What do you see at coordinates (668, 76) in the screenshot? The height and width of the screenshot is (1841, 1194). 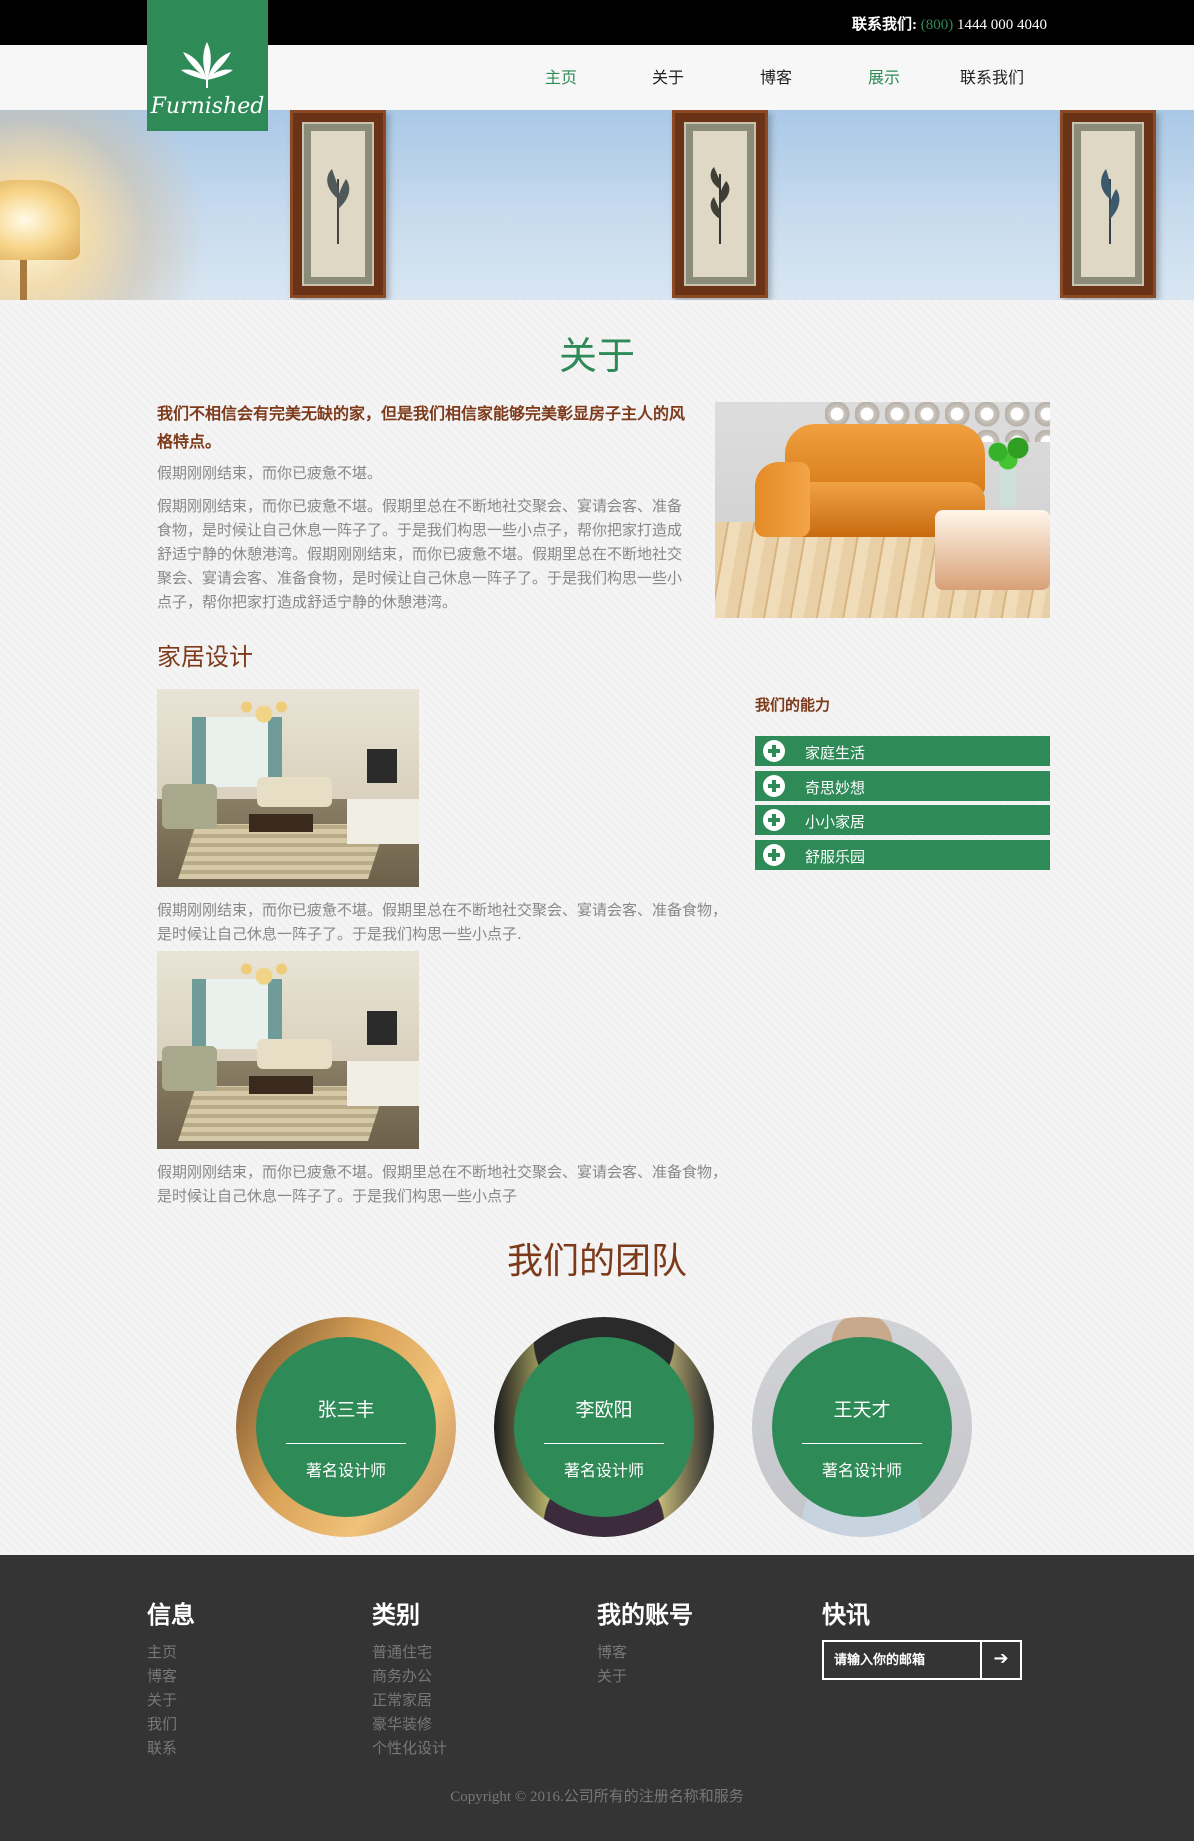 I see `nav-item-about: 关于` at bounding box center [668, 76].